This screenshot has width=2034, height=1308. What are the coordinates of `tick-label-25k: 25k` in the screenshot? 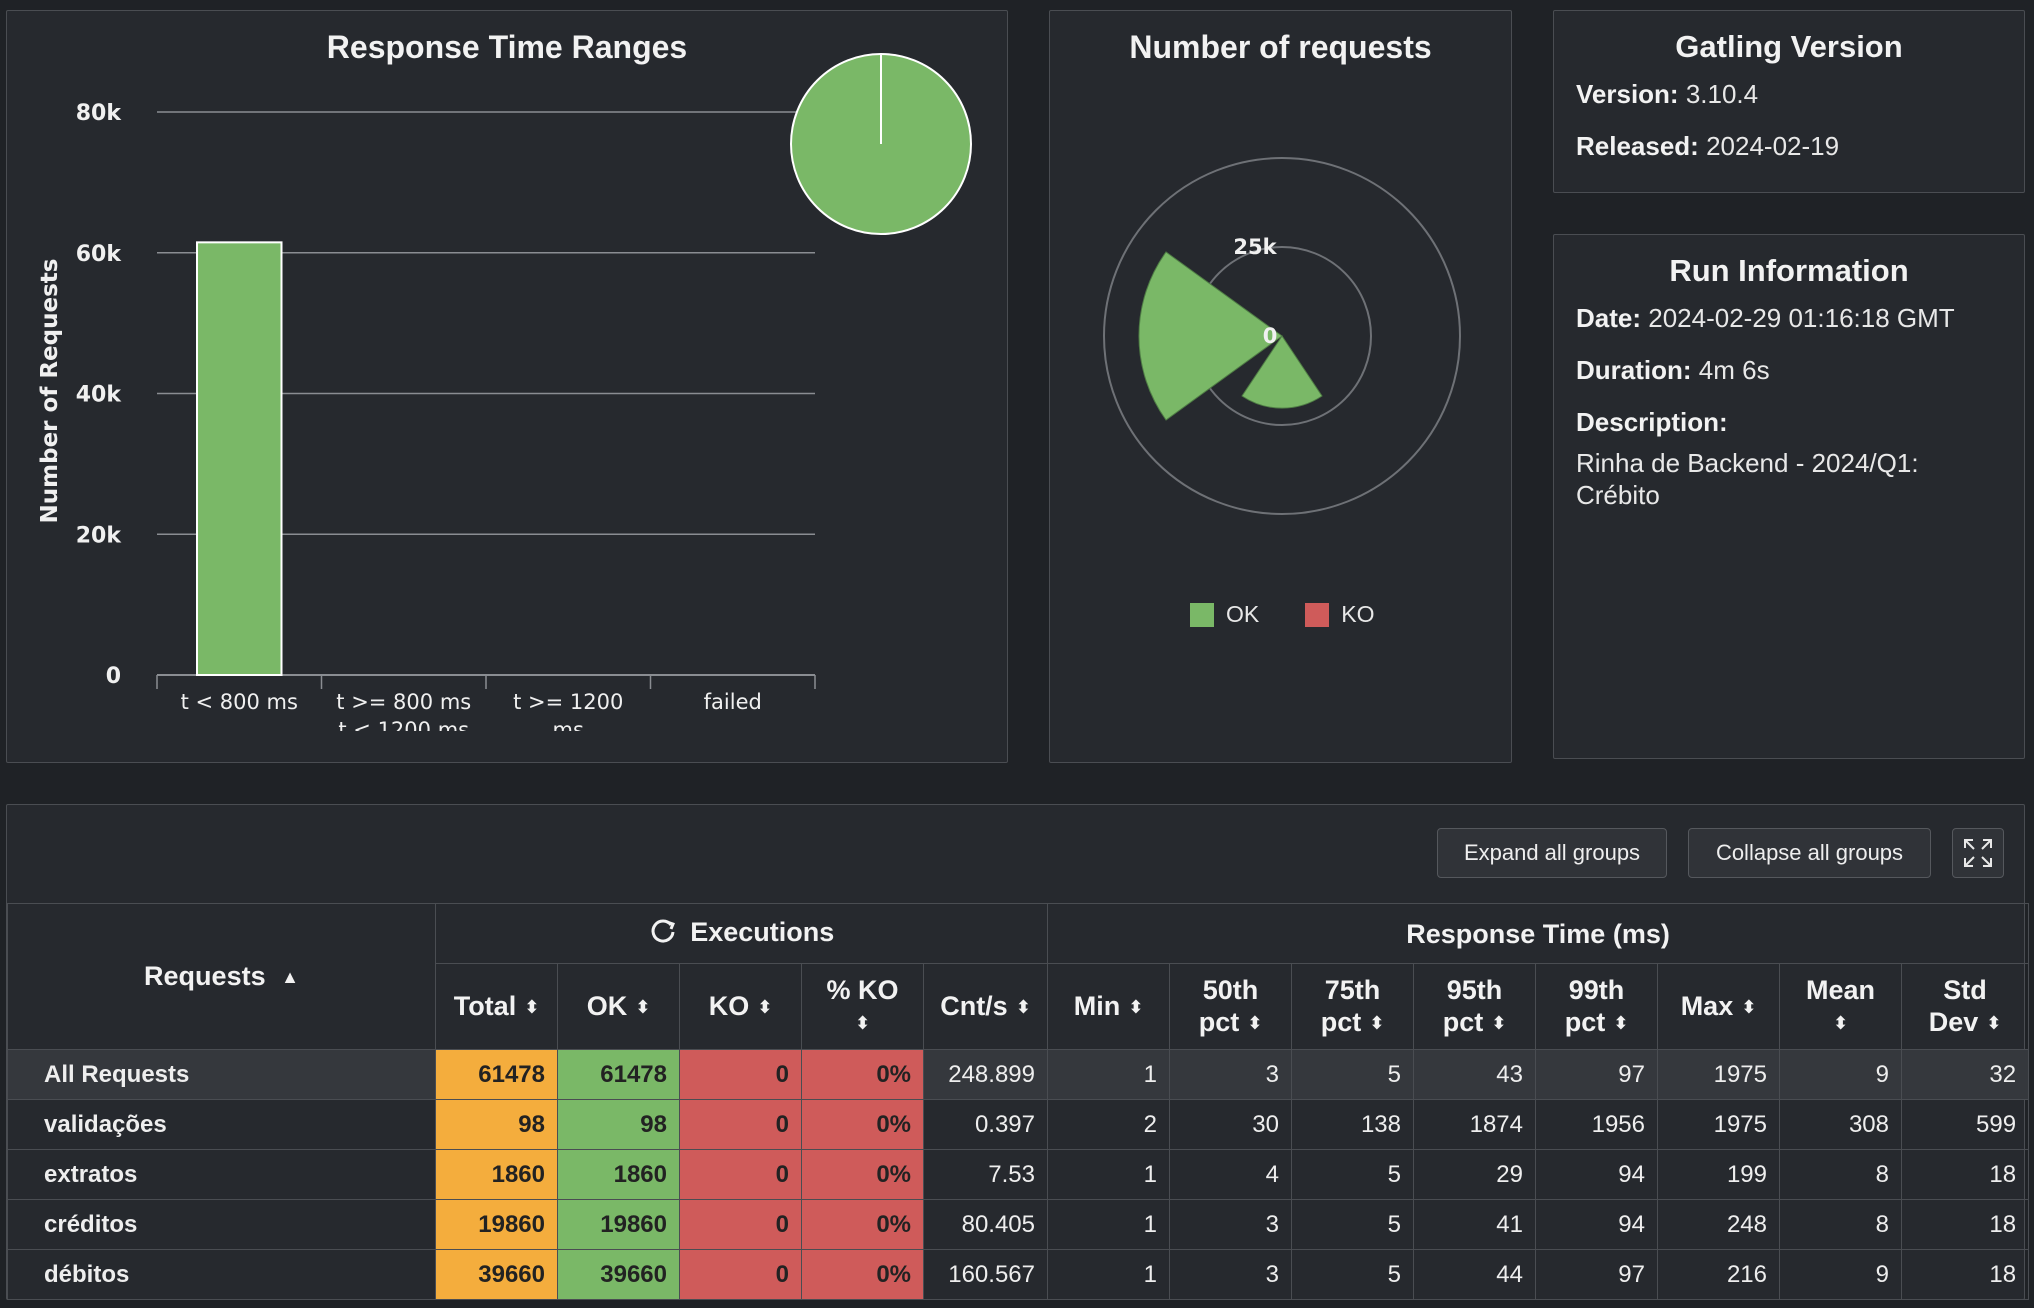 It's located at (1255, 247).